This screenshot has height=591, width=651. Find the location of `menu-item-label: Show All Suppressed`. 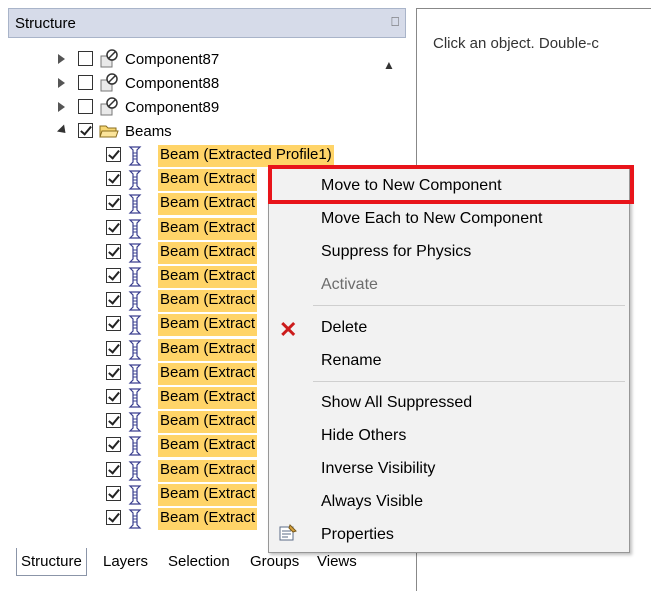

menu-item-label: Show All Suppressed is located at coordinates (397, 402).